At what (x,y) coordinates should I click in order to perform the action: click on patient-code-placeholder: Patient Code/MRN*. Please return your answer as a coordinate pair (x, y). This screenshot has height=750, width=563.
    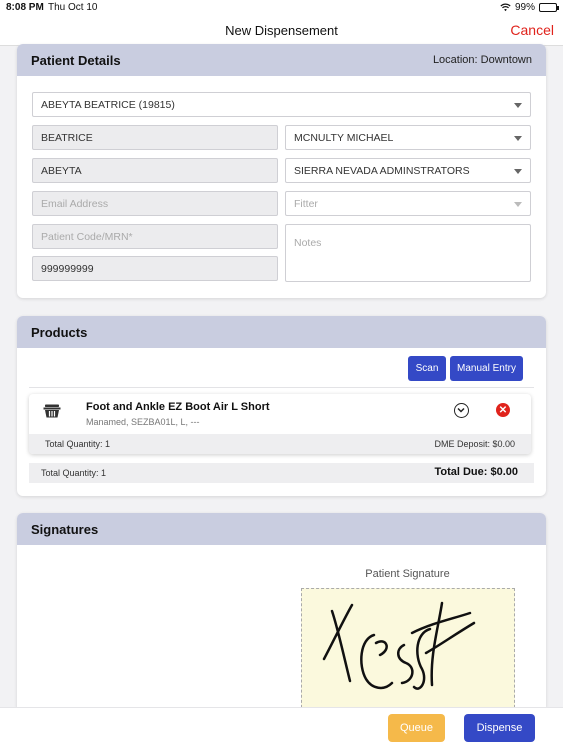
    Looking at the image, I should click on (87, 236).